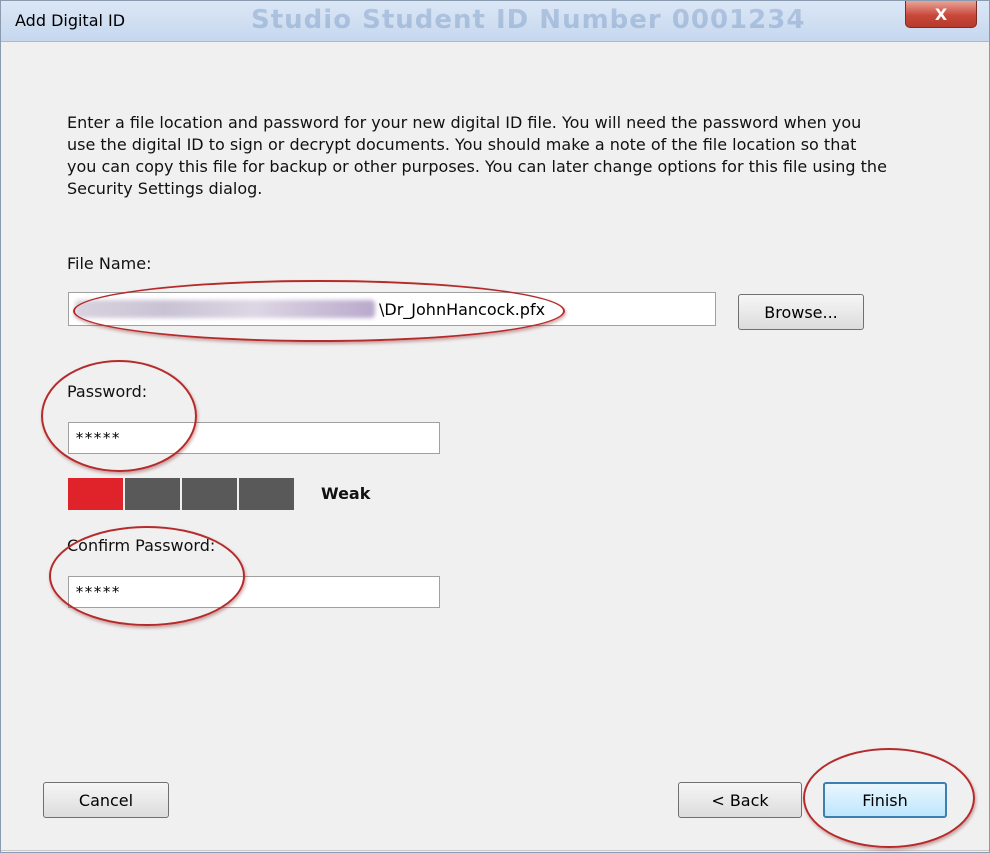 This screenshot has width=990, height=853. Describe the element at coordinates (106, 800) in the screenshot. I see `cancel-button: Cancel` at that location.